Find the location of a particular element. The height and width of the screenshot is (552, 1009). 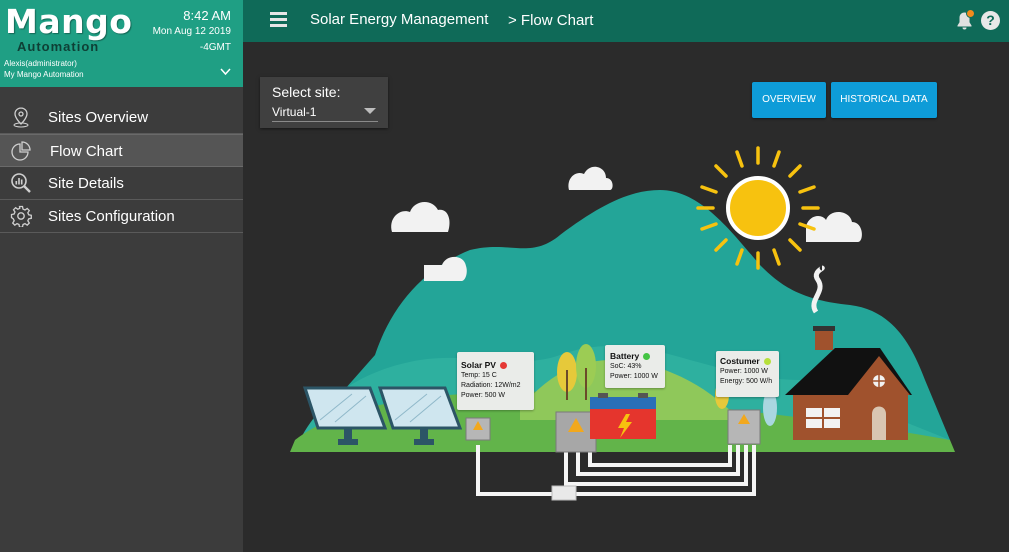

sidebar-item-label: Site Details is located at coordinates (86, 183).